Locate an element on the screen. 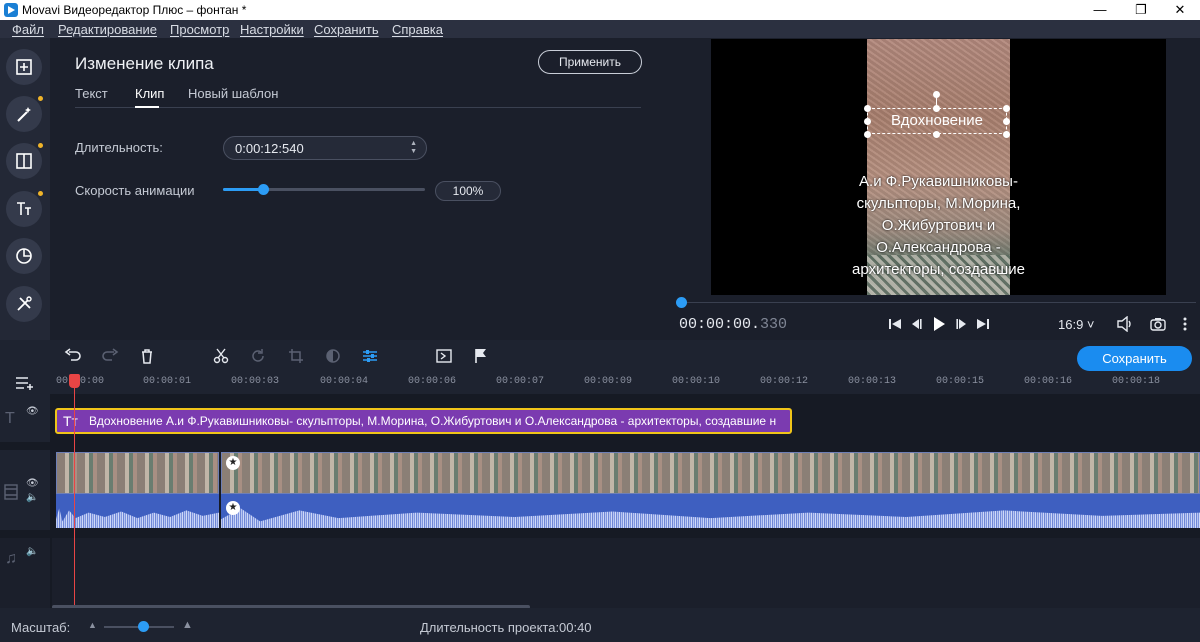 Image resolution: width=1200 pixels, height=642 pixels. snapshot-camera-icon is located at coordinates (1158, 324).